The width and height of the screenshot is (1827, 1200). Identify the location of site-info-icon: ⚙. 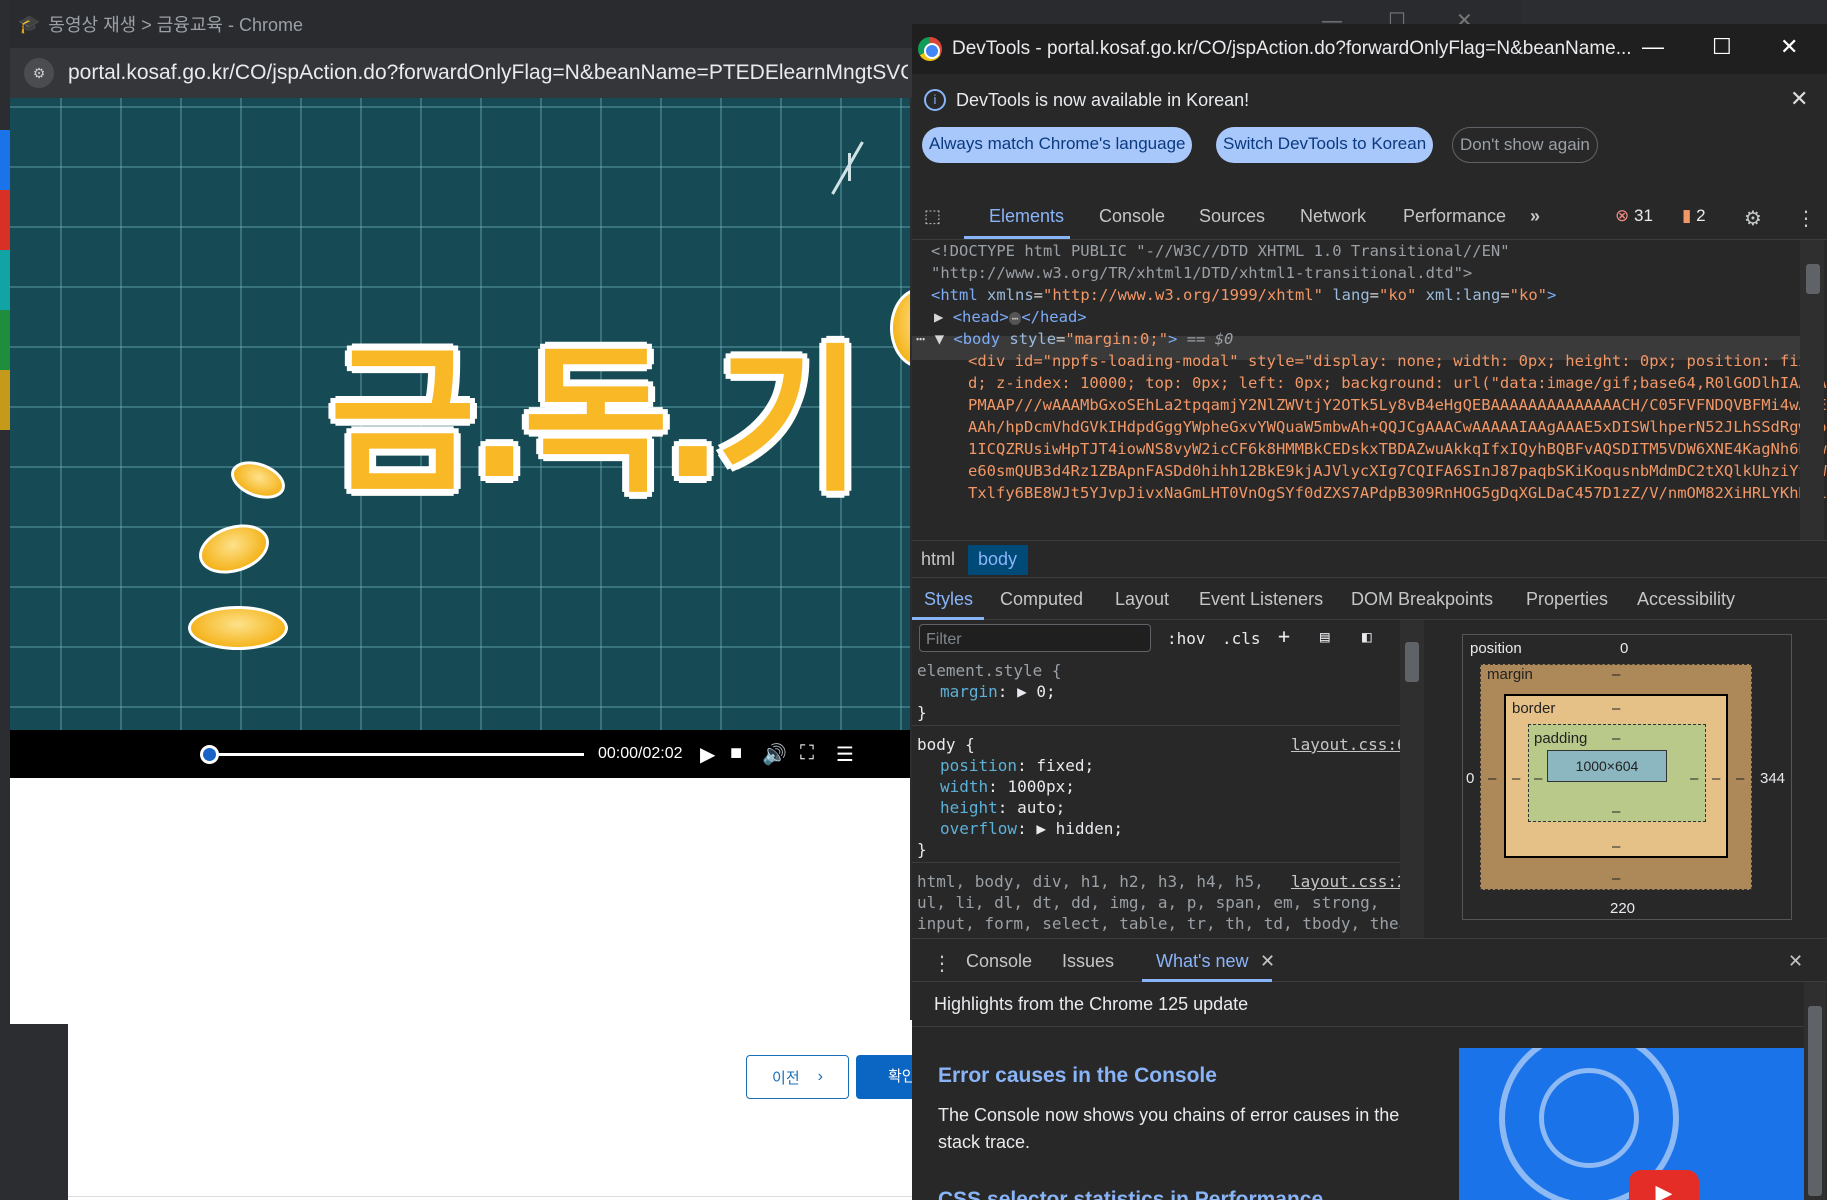
(39, 73).